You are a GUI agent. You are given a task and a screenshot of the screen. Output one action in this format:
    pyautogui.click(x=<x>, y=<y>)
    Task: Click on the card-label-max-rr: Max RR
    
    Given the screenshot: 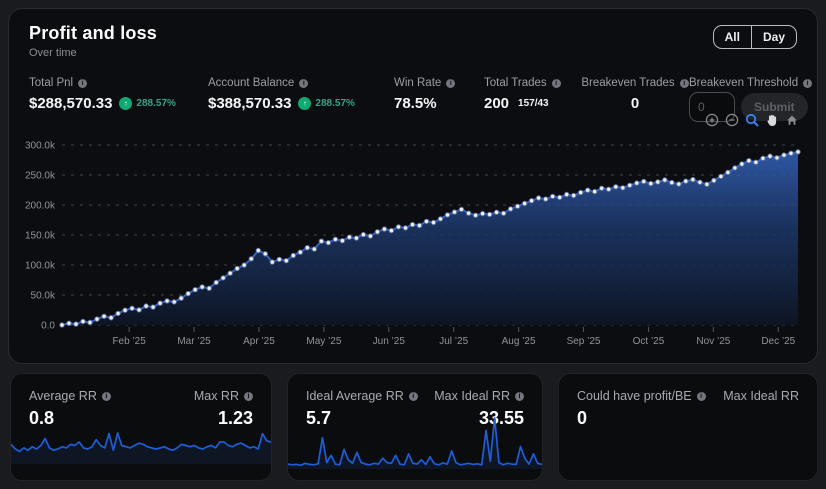 What is the action you would take?
    pyautogui.click(x=216, y=396)
    